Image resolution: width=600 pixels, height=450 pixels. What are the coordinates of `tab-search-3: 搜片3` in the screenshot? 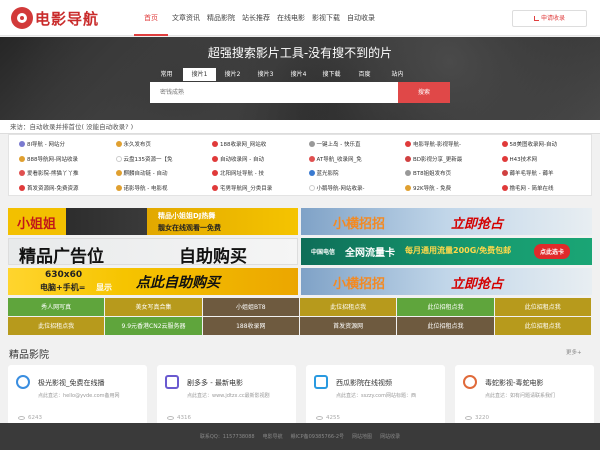 It's located at (265, 74).